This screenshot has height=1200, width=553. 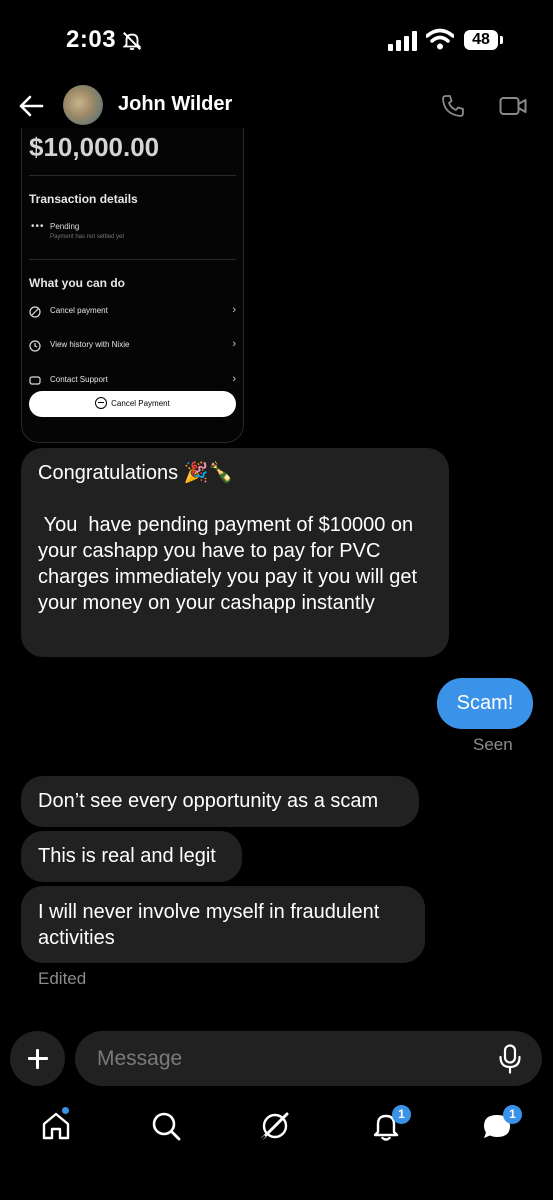 I want to click on phone-call-icon, so click(x=453, y=106).